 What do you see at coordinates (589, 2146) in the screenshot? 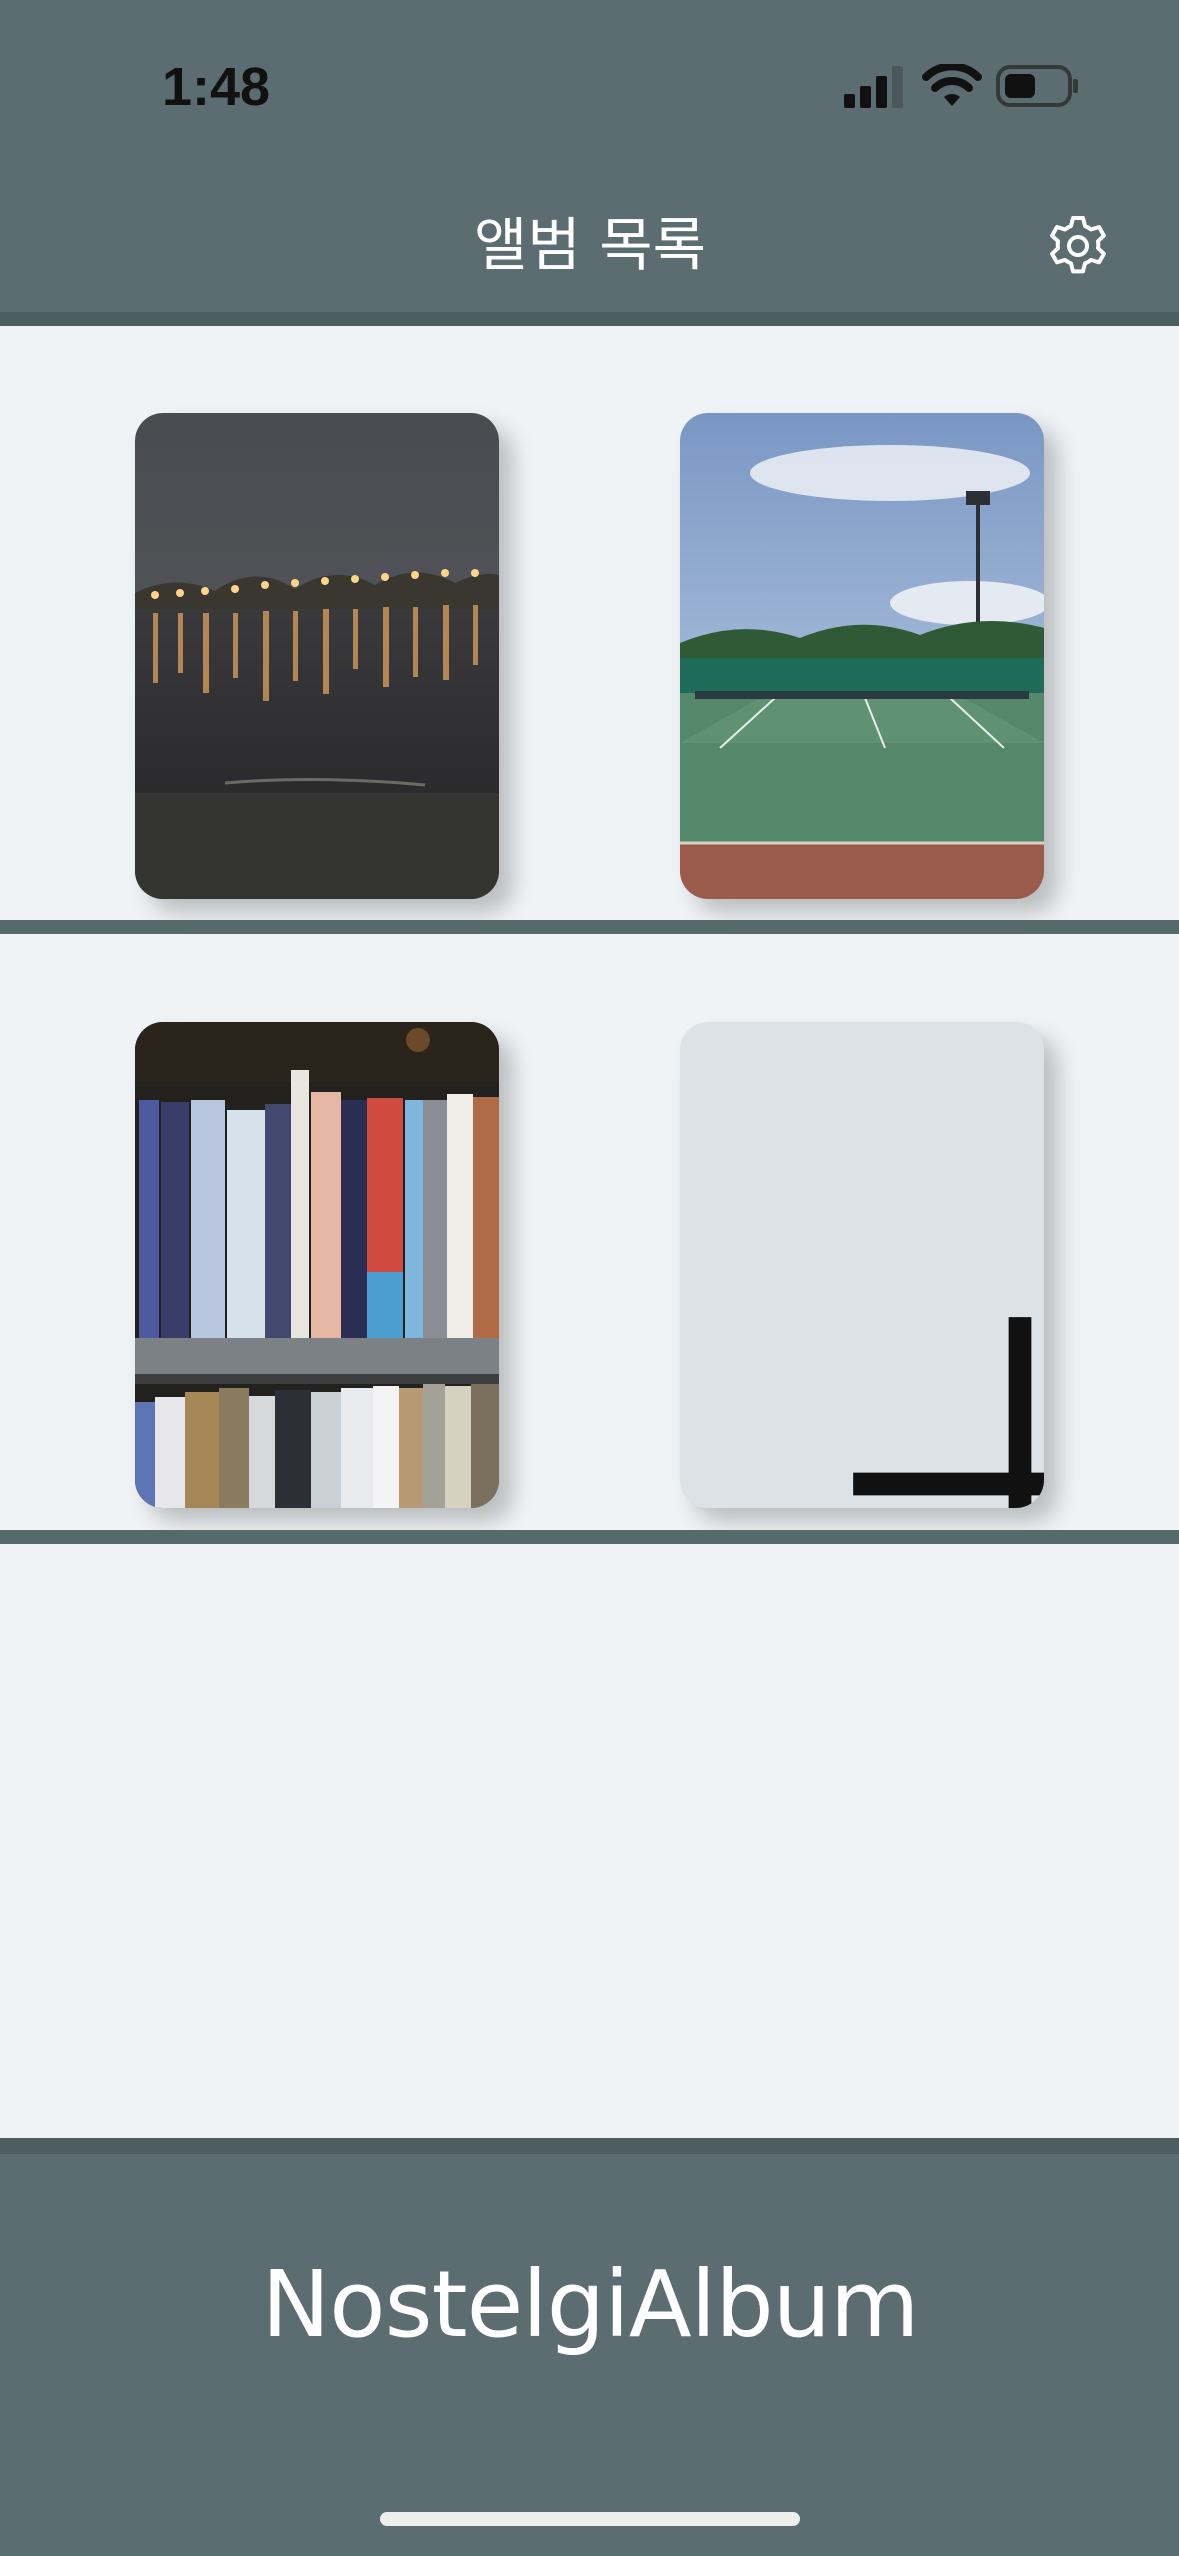
I see `footer-divider` at bounding box center [589, 2146].